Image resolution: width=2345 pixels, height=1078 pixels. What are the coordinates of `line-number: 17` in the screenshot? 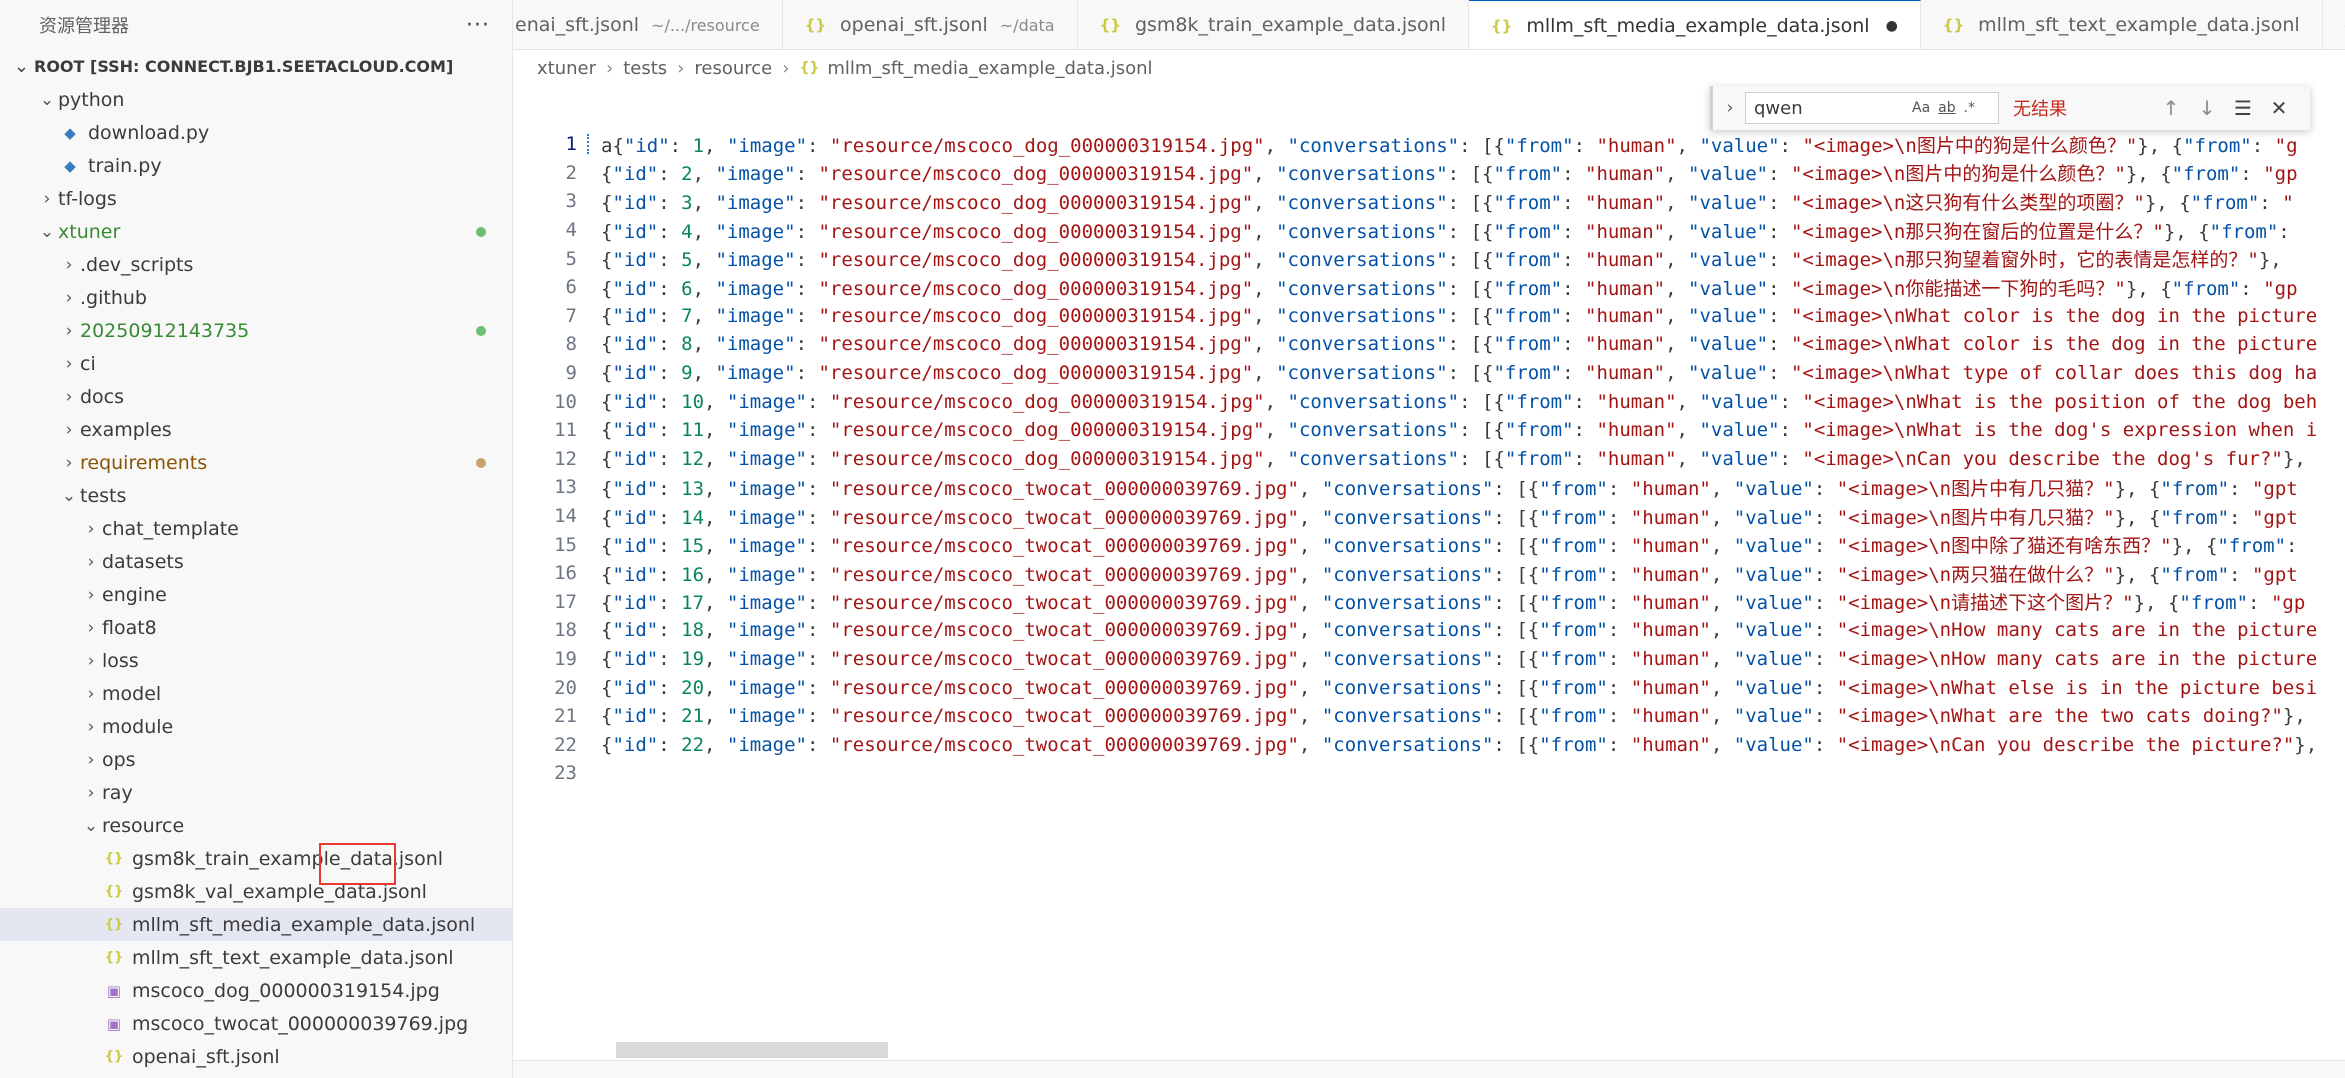 It's located at (565, 601).